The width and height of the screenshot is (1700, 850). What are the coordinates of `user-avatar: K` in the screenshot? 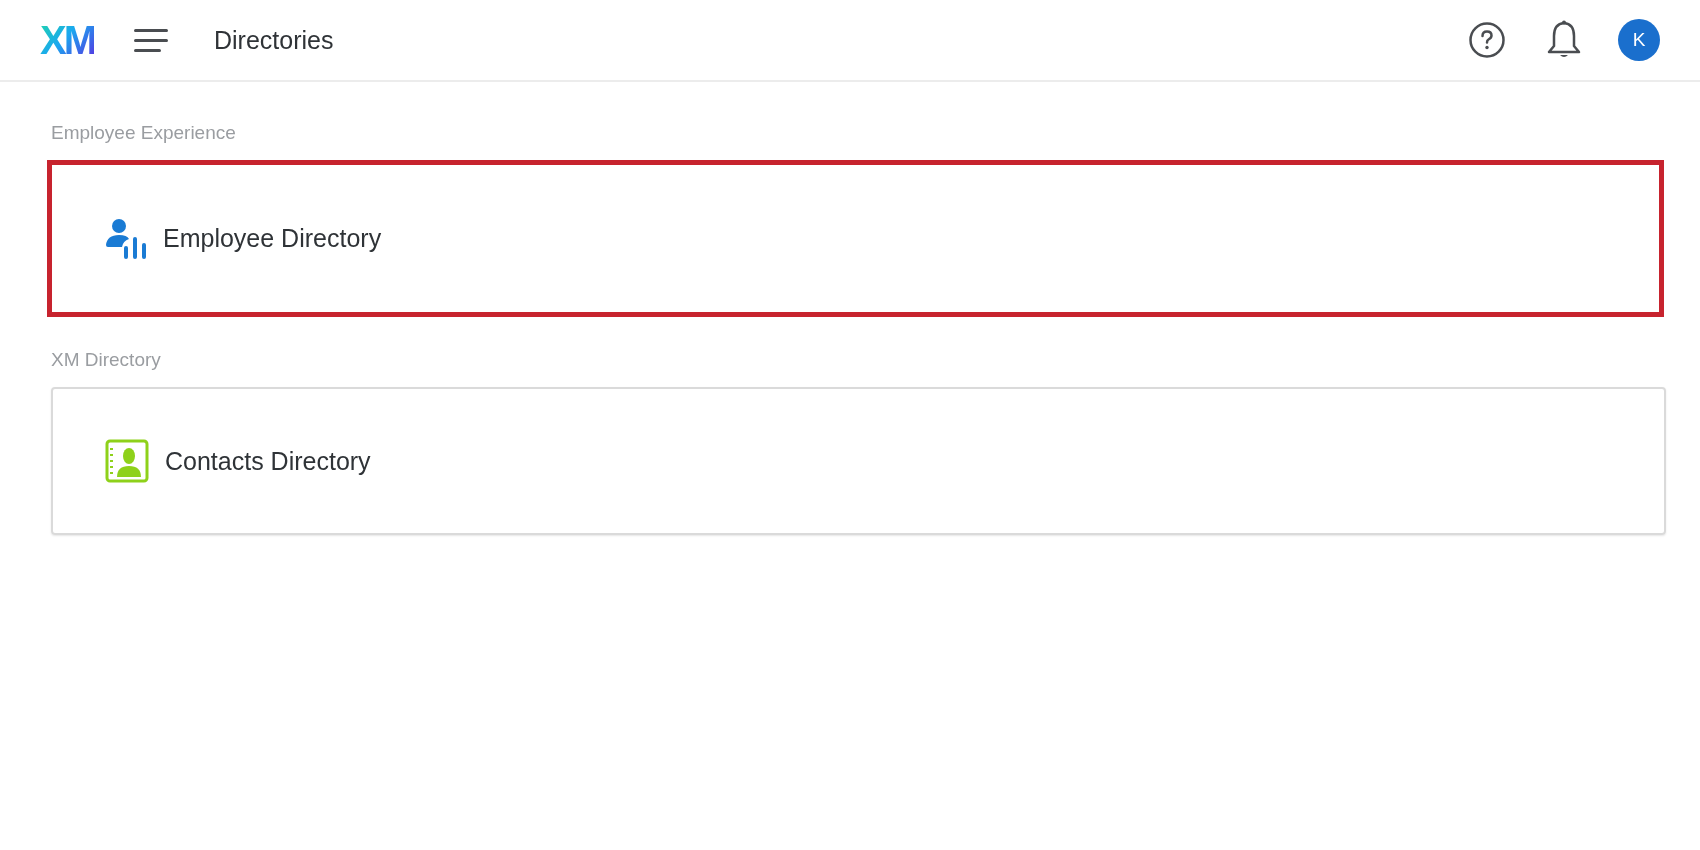 It's located at (1639, 40).